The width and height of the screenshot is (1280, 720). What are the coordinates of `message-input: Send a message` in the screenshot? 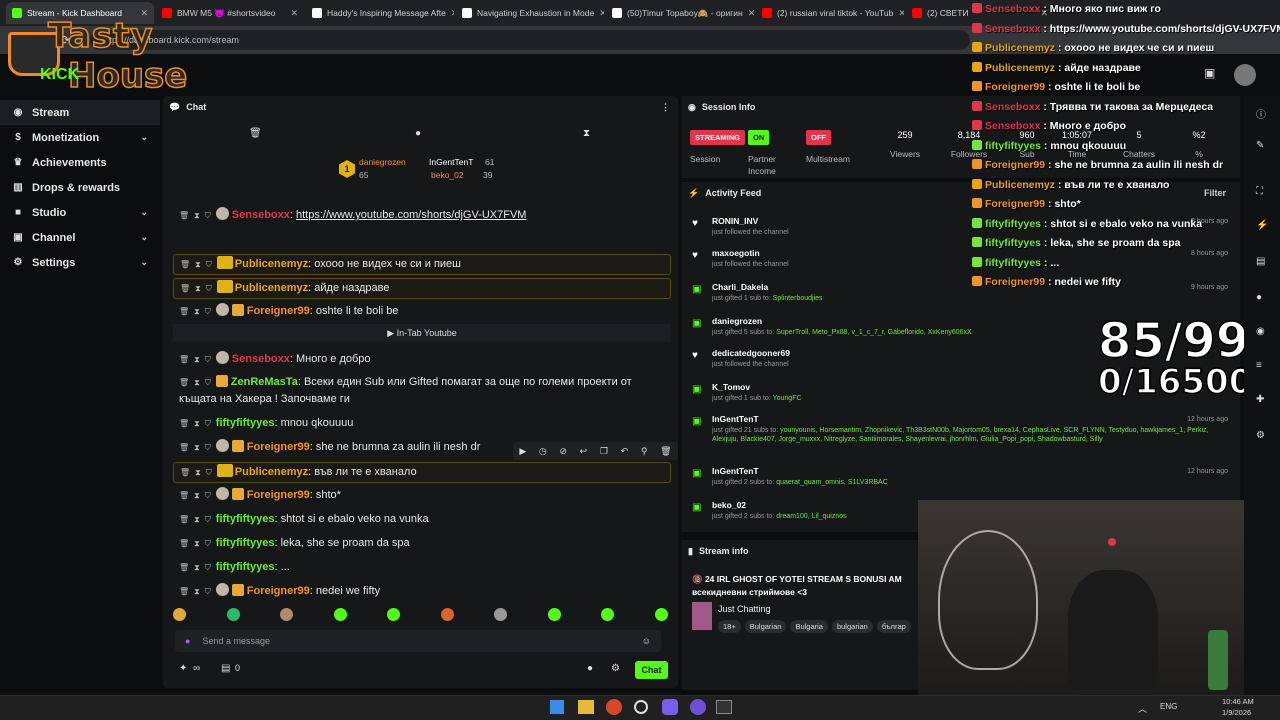 It's located at (236, 641).